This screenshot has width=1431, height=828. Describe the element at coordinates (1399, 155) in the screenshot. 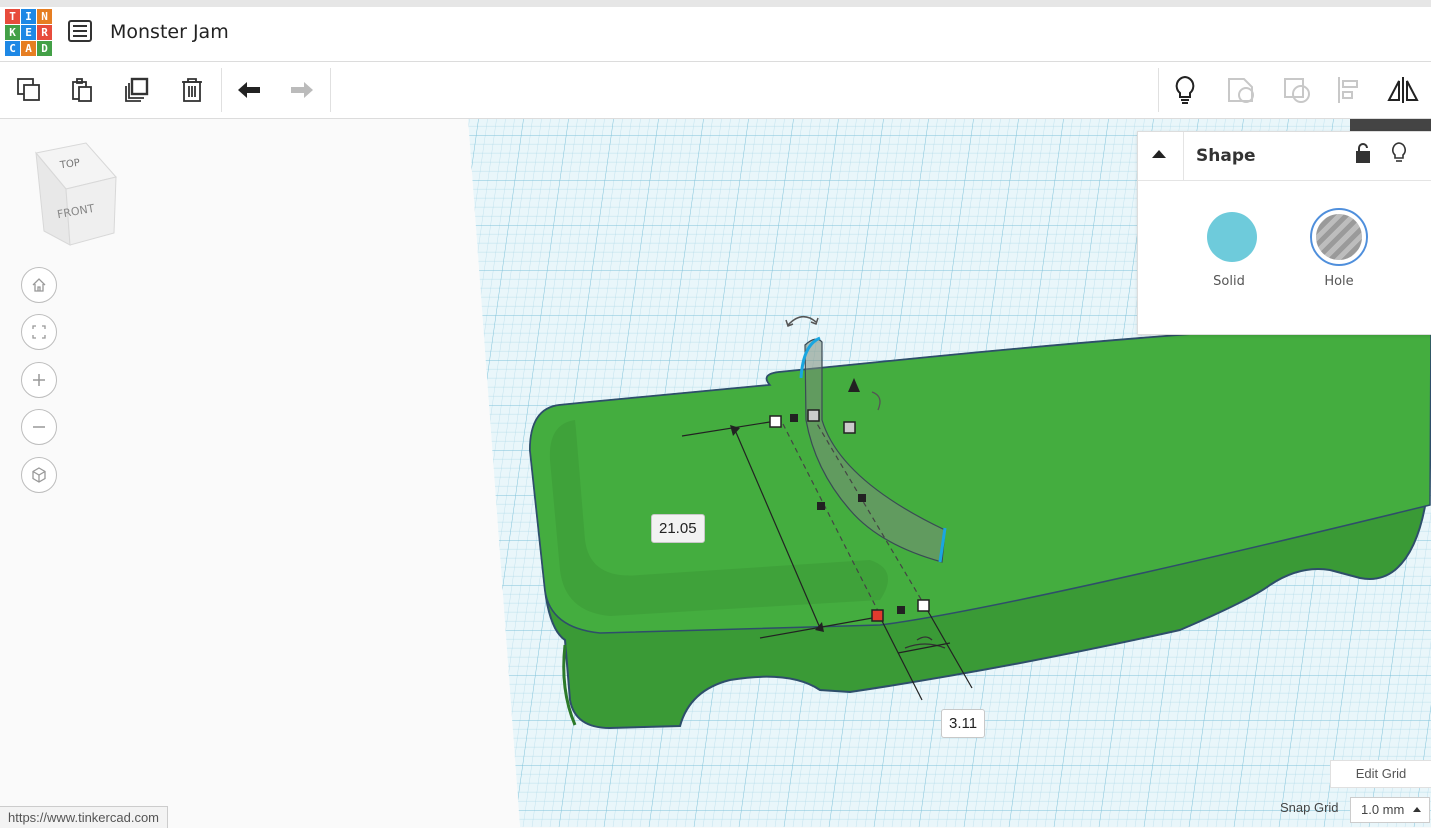

I see `visibility-bulb-icon` at that location.